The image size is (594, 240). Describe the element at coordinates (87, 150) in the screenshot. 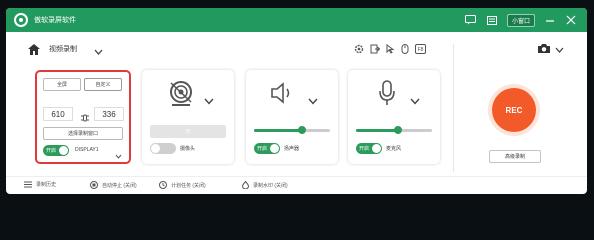

I see `display-label: DISPLAY1` at that location.